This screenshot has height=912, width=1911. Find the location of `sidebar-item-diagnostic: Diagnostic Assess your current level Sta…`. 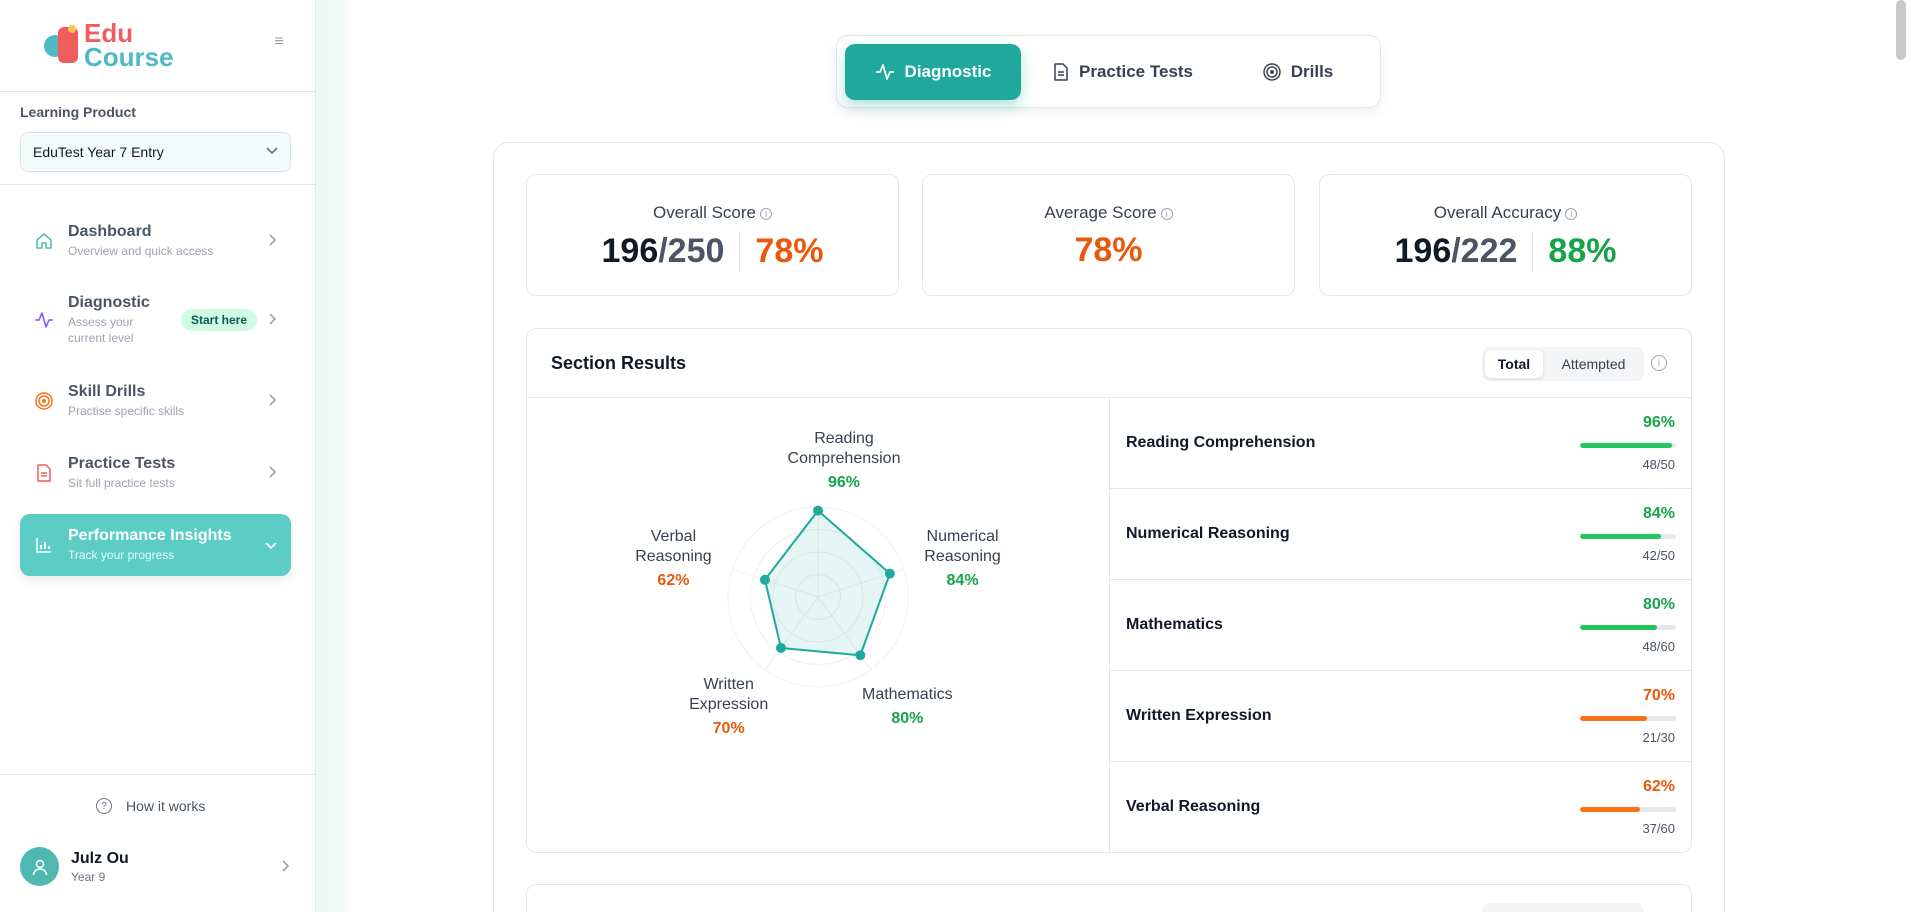

sidebar-item-diagnostic: Diagnostic Assess your current level Sta… is located at coordinates (155, 320).